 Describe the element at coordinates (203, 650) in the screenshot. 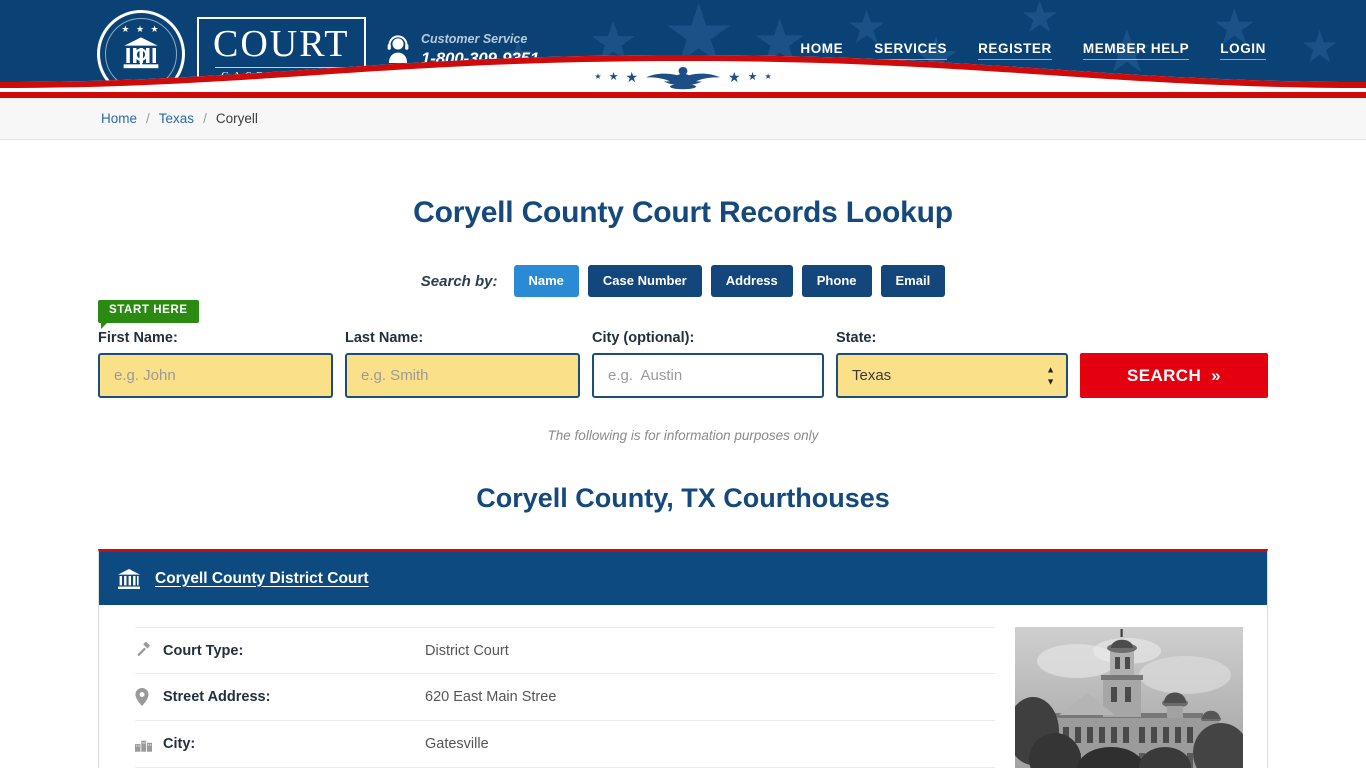

I see `court-type-label: Court Type:` at that location.